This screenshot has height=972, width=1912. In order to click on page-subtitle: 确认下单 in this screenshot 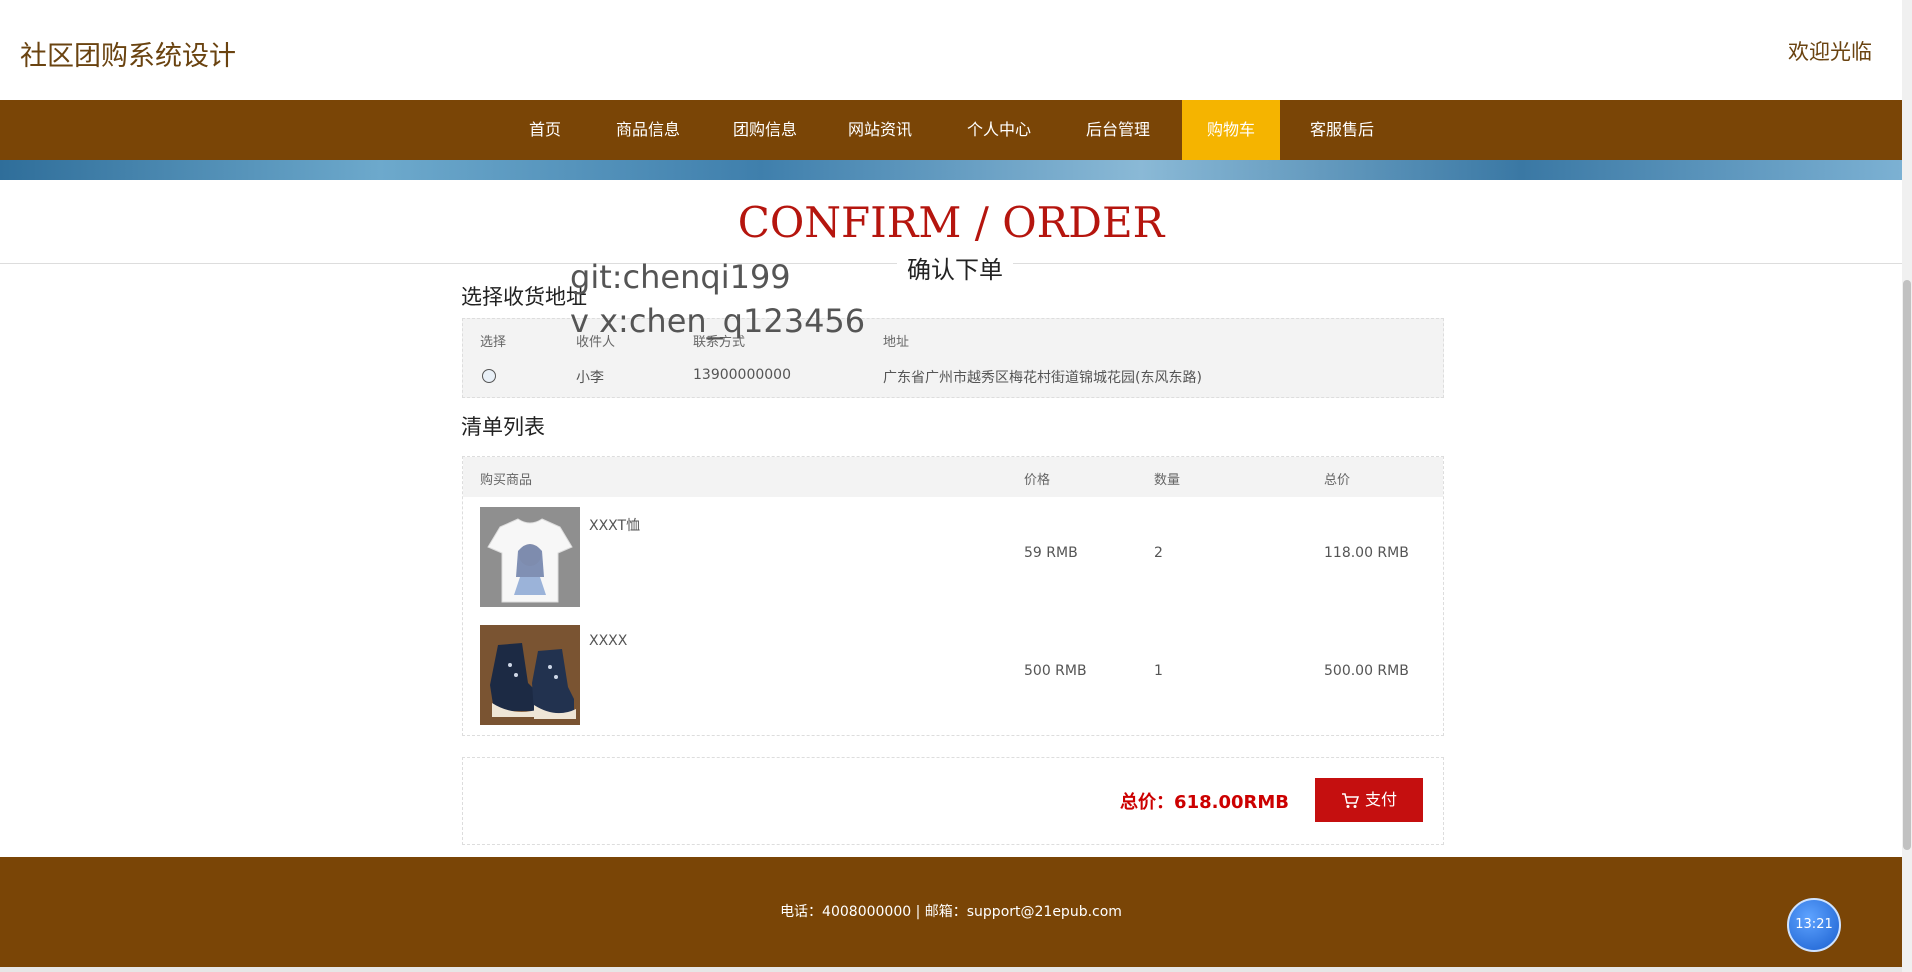, I will do `click(955, 267)`.